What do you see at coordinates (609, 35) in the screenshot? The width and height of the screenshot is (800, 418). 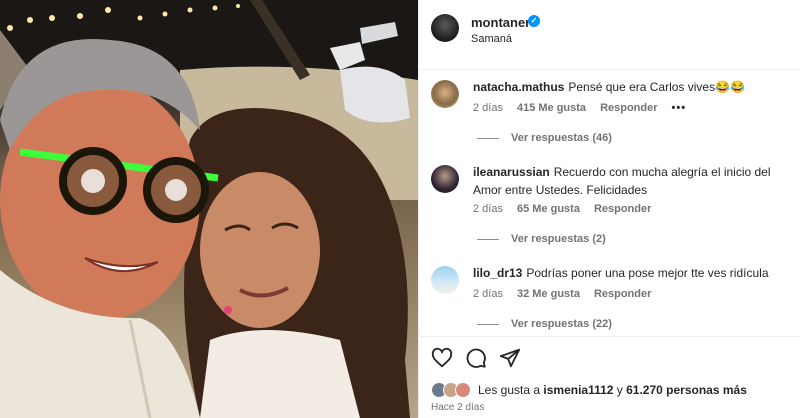 I see `post-header: montaner ✓ Samaná` at bounding box center [609, 35].